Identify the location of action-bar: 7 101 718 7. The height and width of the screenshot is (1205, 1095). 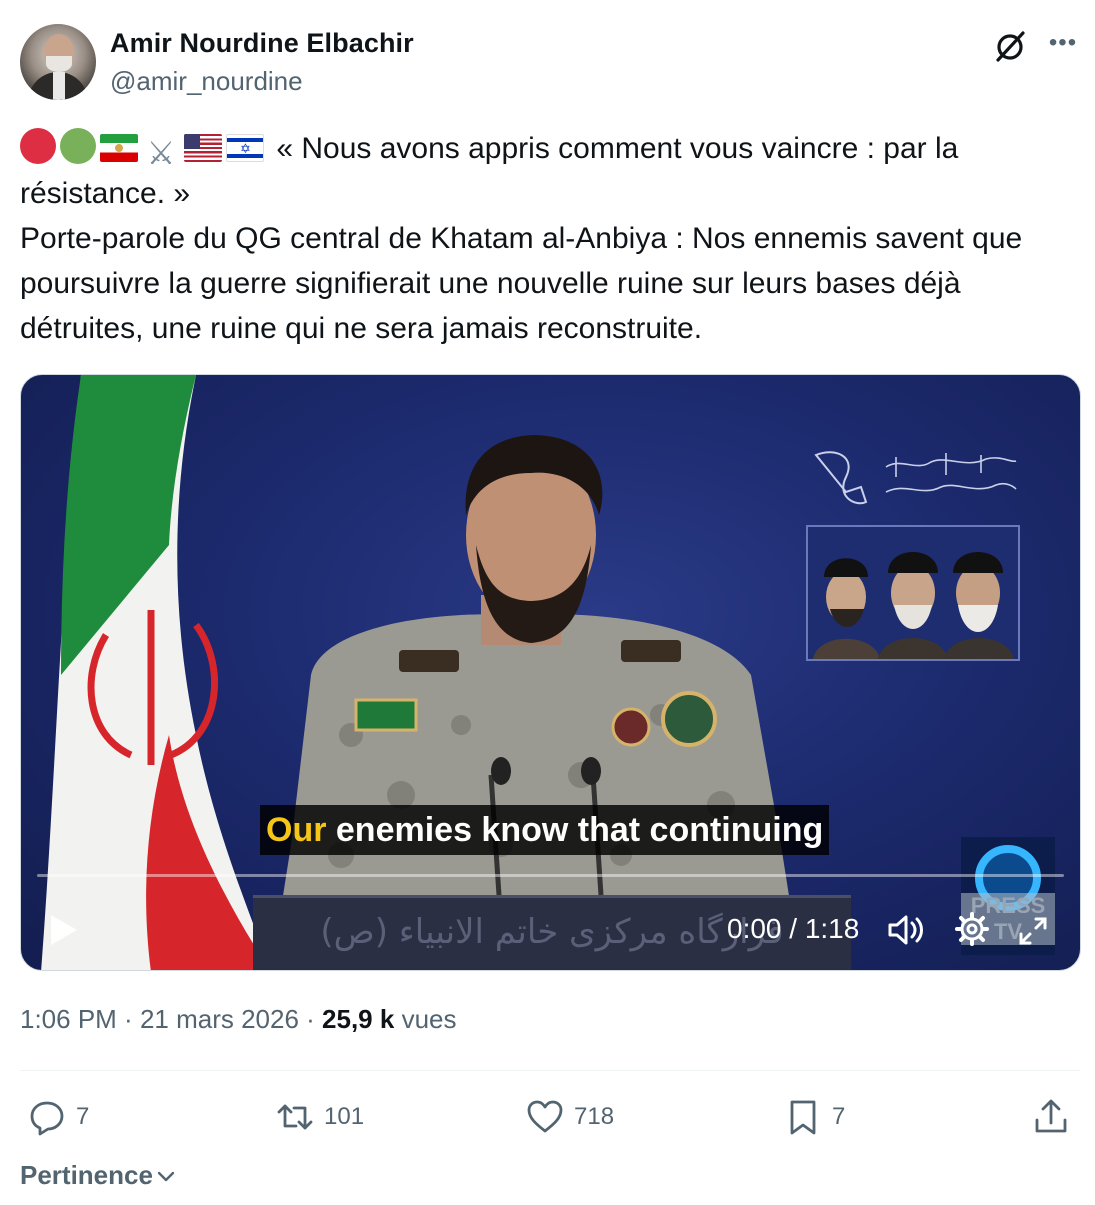
(550, 1117).